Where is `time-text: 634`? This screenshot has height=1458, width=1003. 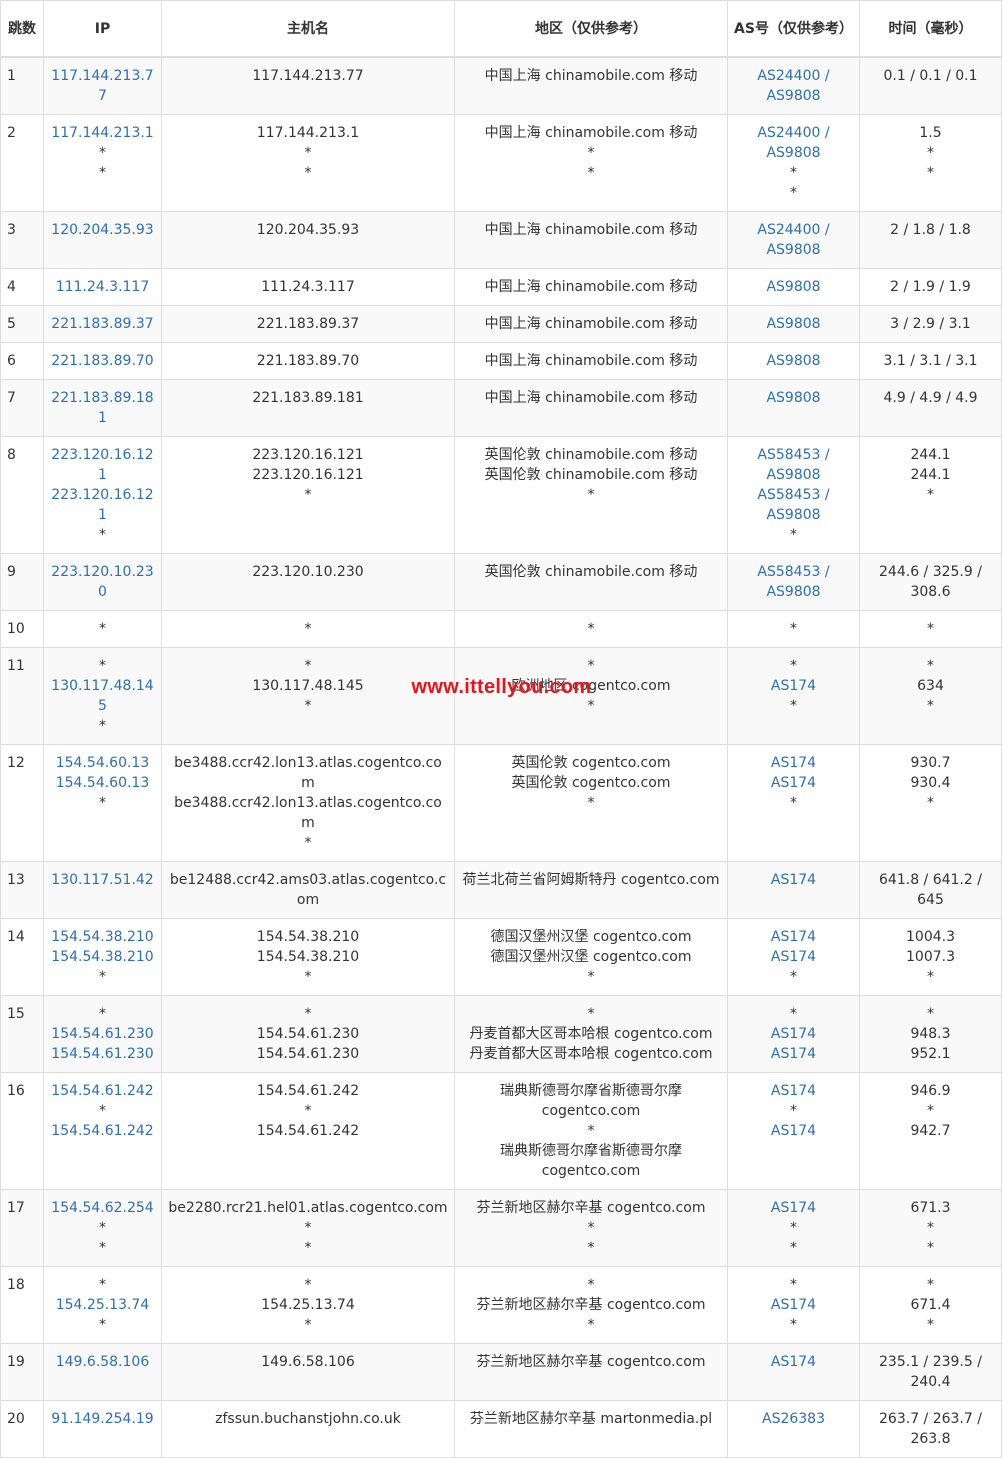 time-text: 634 is located at coordinates (930, 686).